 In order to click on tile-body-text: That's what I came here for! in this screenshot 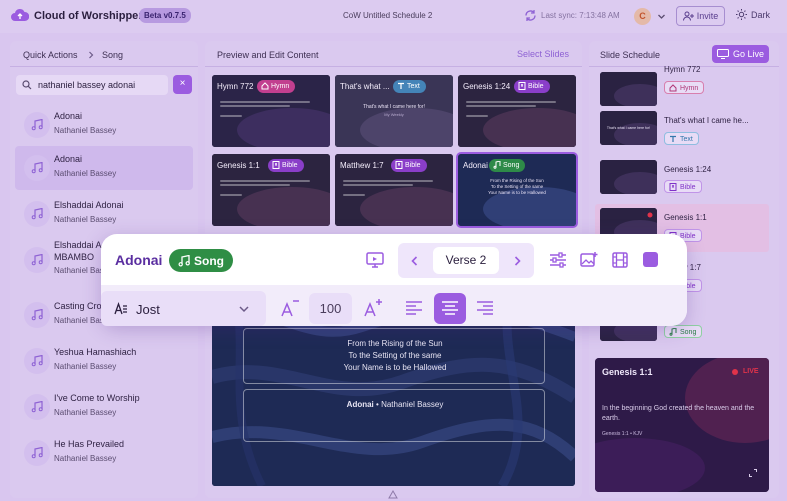, I will do `click(394, 107)`.